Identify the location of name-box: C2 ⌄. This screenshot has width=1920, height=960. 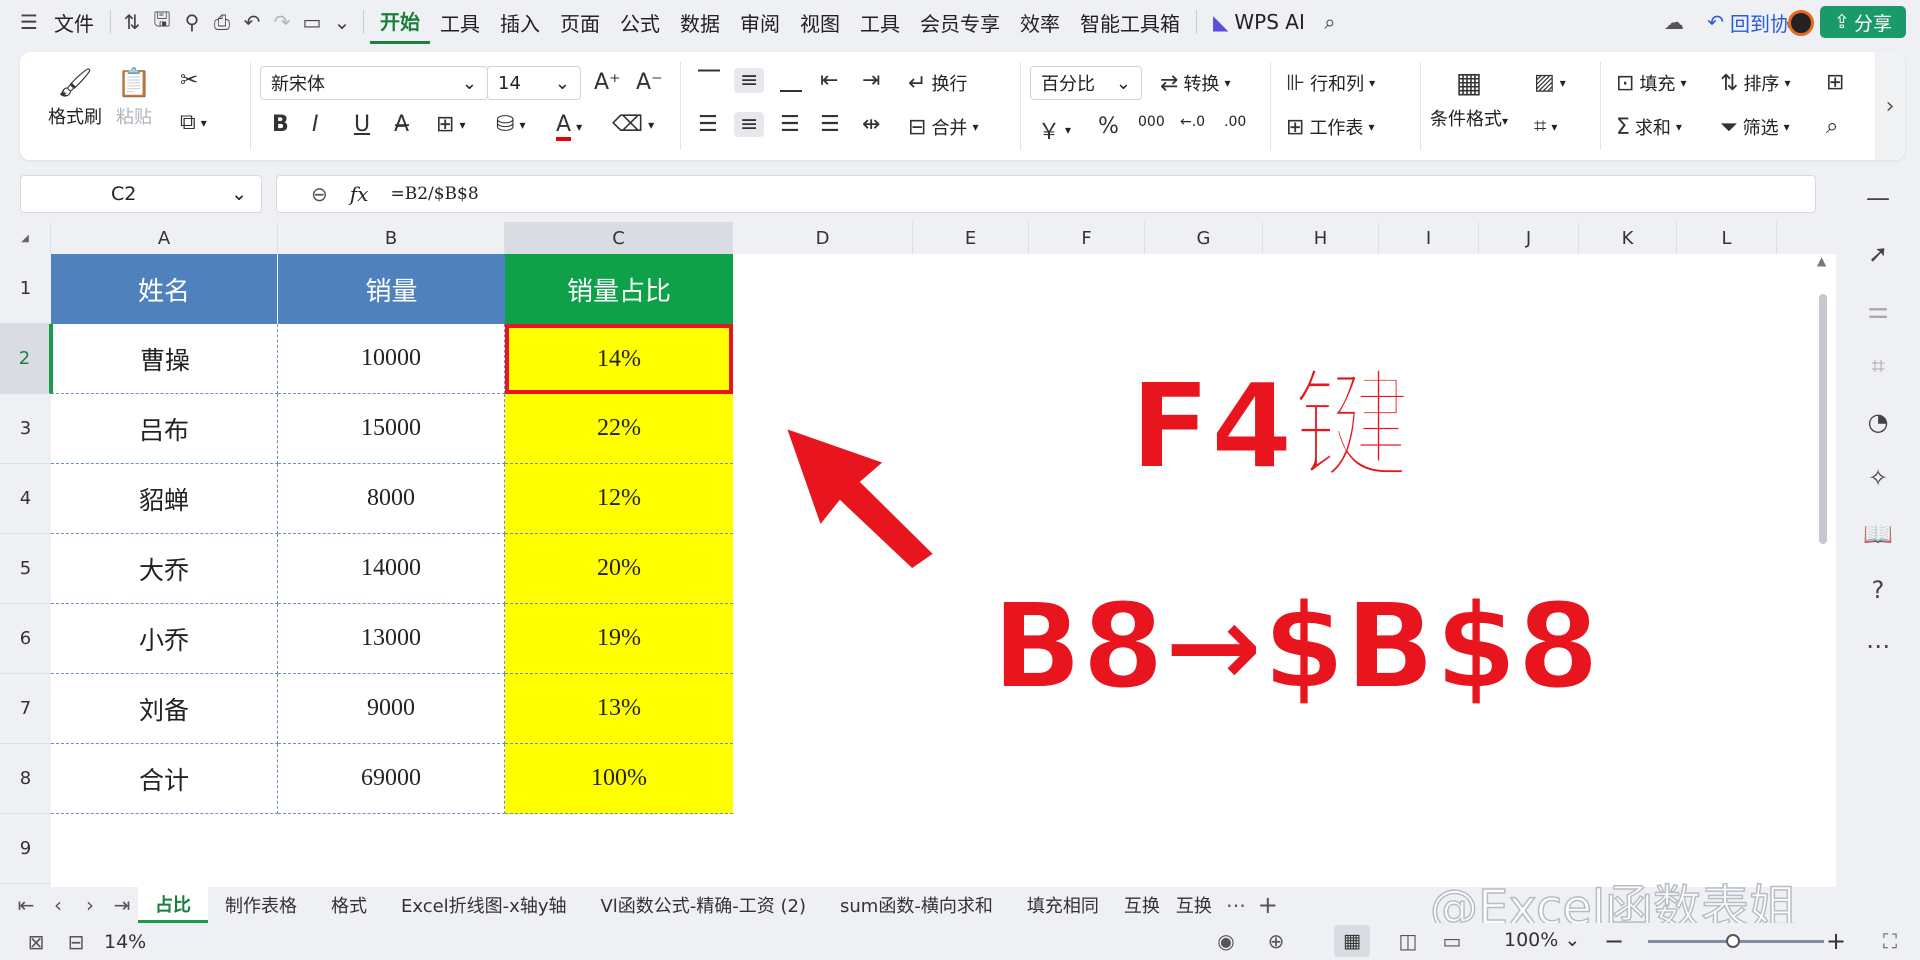
(141, 194).